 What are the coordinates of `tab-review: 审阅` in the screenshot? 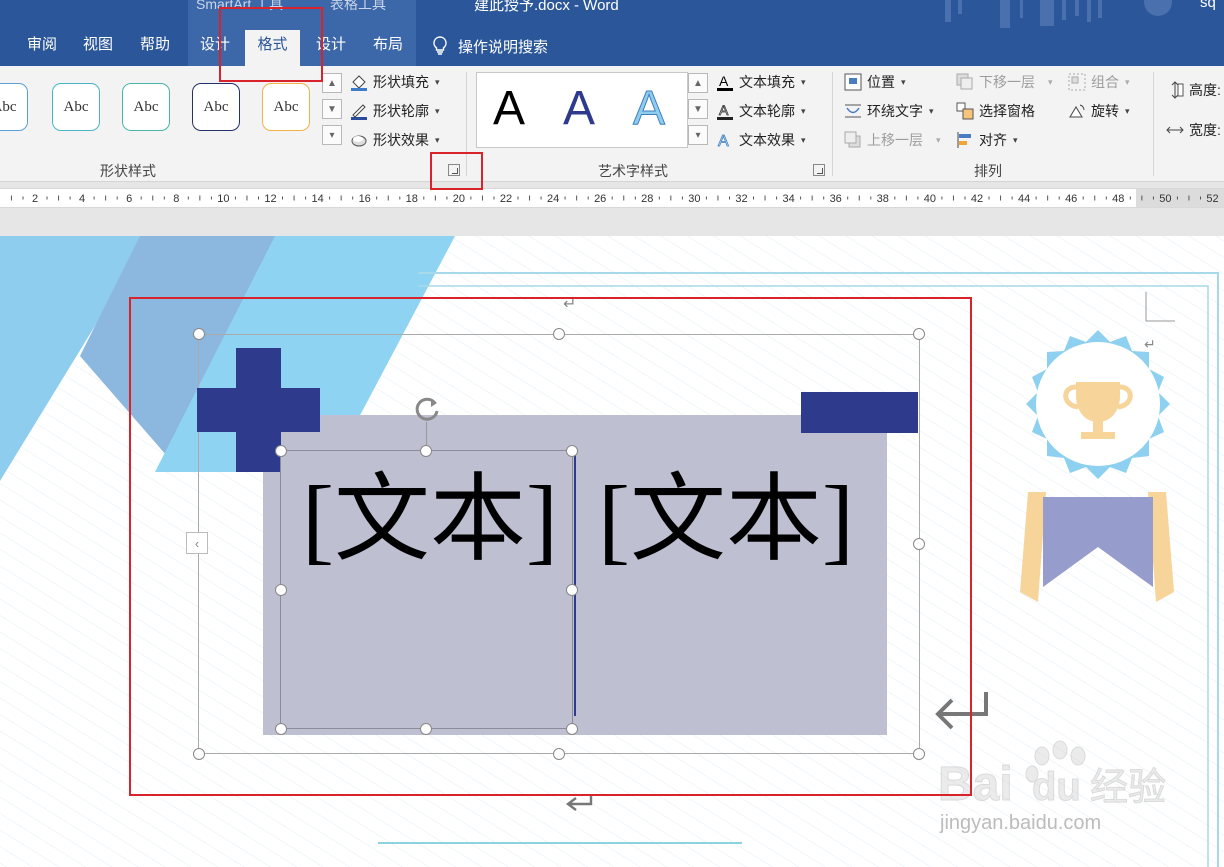 It's located at (42, 48).